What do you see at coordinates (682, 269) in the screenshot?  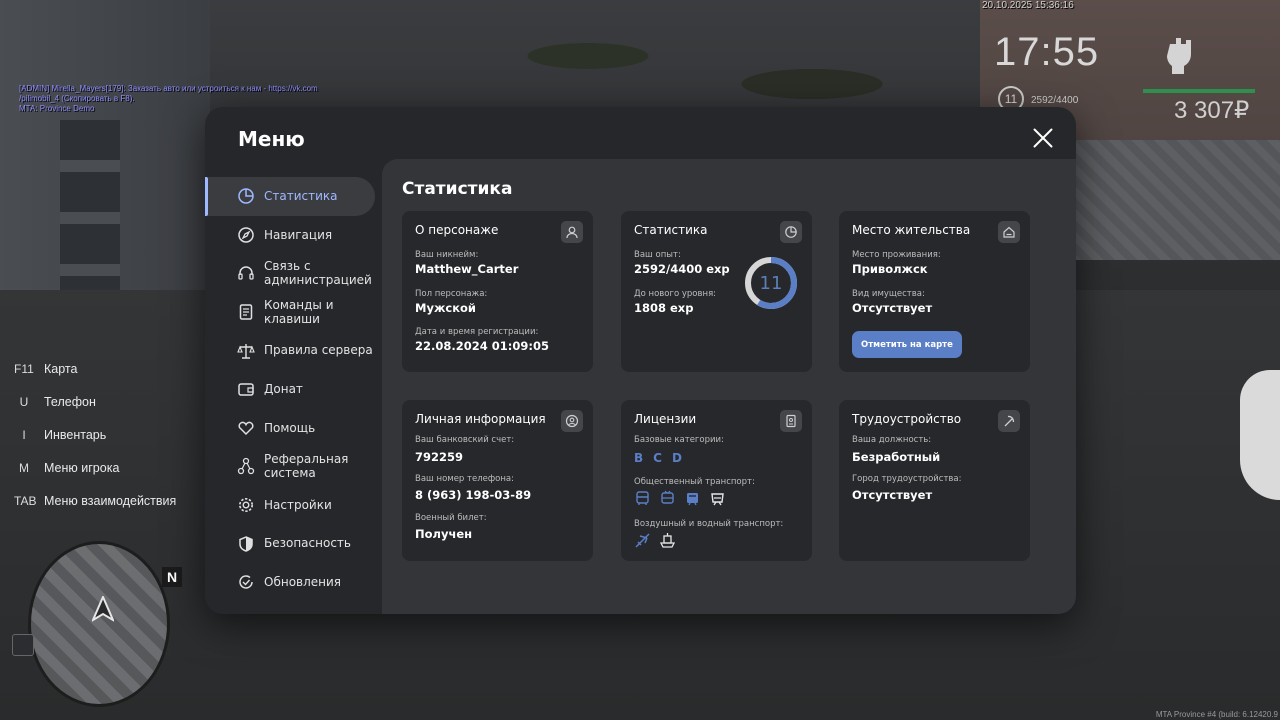 I see `exp-value: 2592/4400 exp` at bounding box center [682, 269].